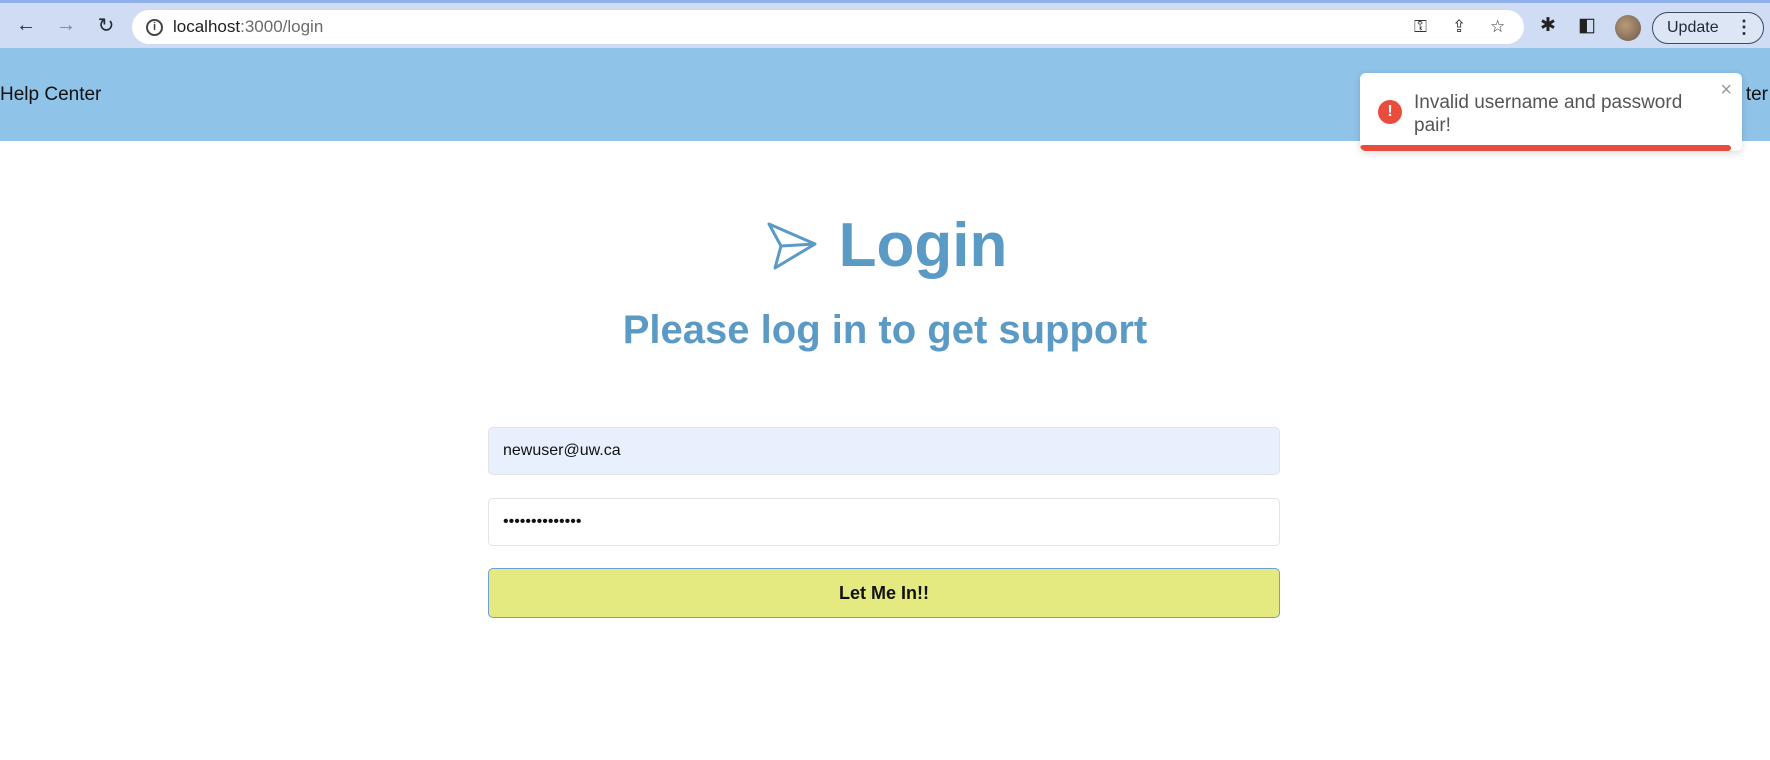 The height and width of the screenshot is (760, 1770). Describe the element at coordinates (106, 25) in the screenshot. I see `reload-icon: ↻` at that location.